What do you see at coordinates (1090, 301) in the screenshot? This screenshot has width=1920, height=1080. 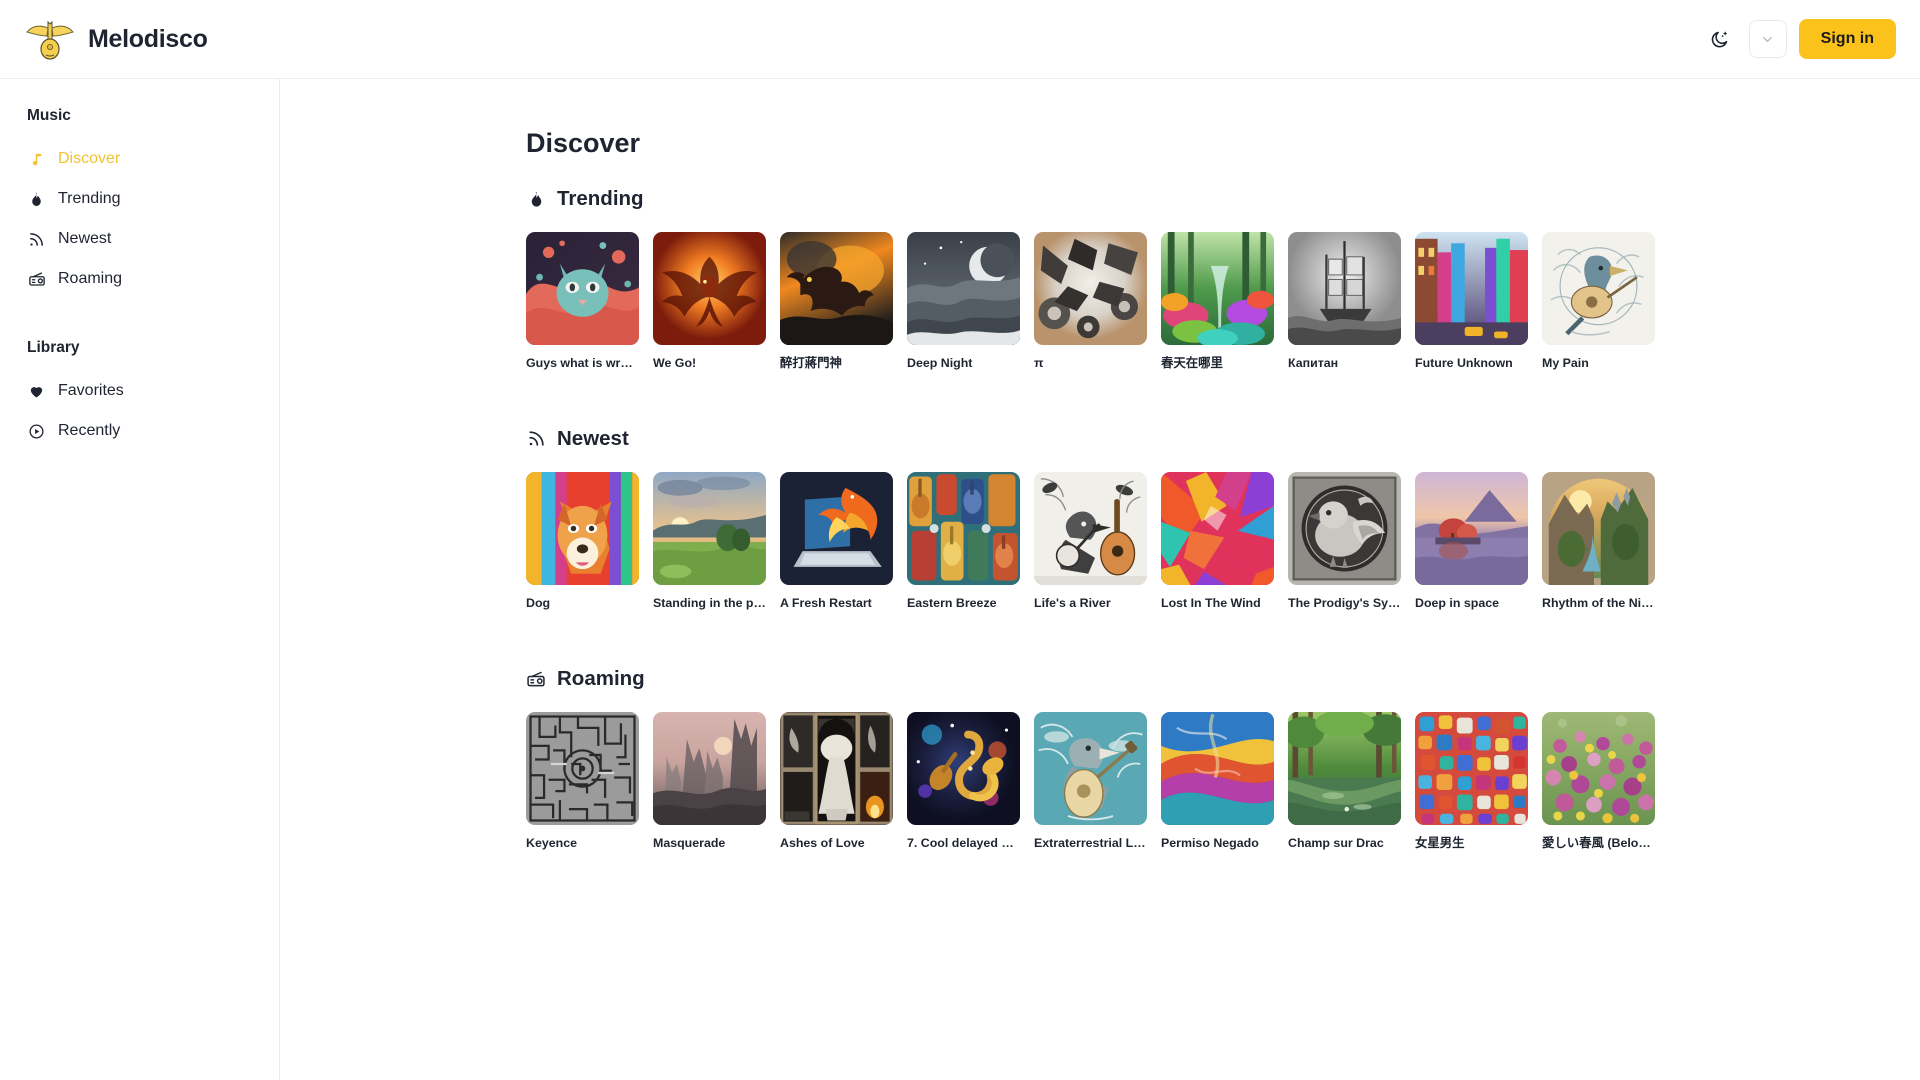 I see `card-item: π` at bounding box center [1090, 301].